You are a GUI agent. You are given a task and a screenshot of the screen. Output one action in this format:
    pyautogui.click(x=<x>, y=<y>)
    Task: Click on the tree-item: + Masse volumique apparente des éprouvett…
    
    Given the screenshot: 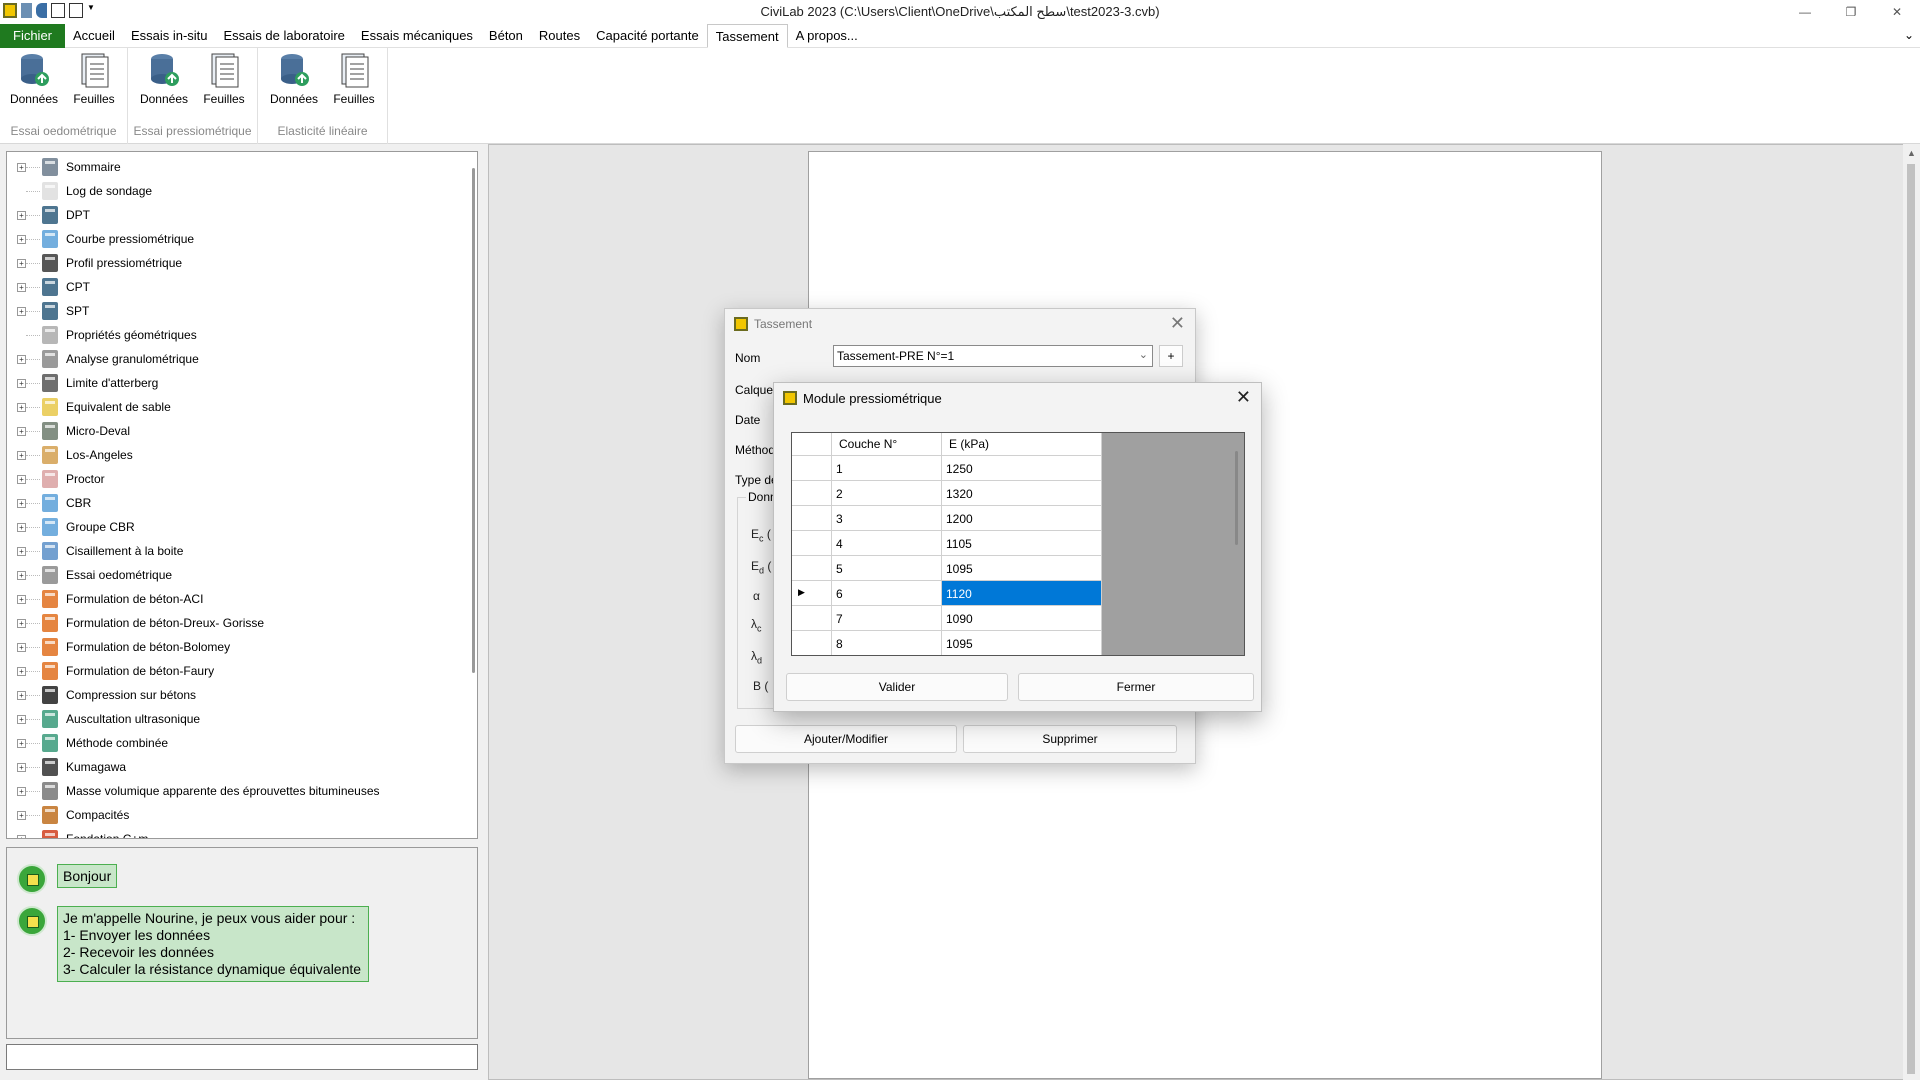 What is the action you would take?
    pyautogui.click(x=232, y=791)
    